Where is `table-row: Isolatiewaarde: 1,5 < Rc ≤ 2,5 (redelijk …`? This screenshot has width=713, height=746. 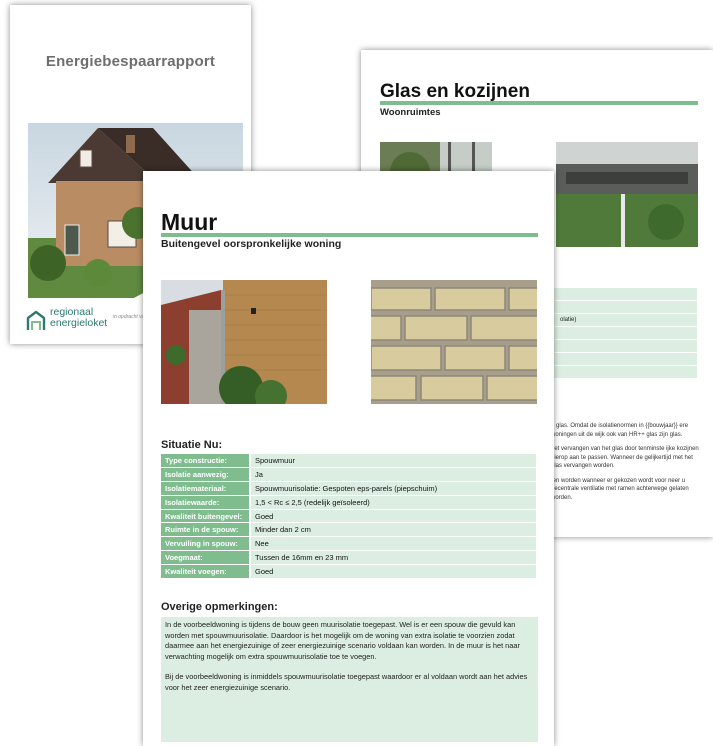 table-row: Isolatiewaarde: 1,5 < Rc ≤ 2,5 (redelijk … is located at coordinates (349, 502).